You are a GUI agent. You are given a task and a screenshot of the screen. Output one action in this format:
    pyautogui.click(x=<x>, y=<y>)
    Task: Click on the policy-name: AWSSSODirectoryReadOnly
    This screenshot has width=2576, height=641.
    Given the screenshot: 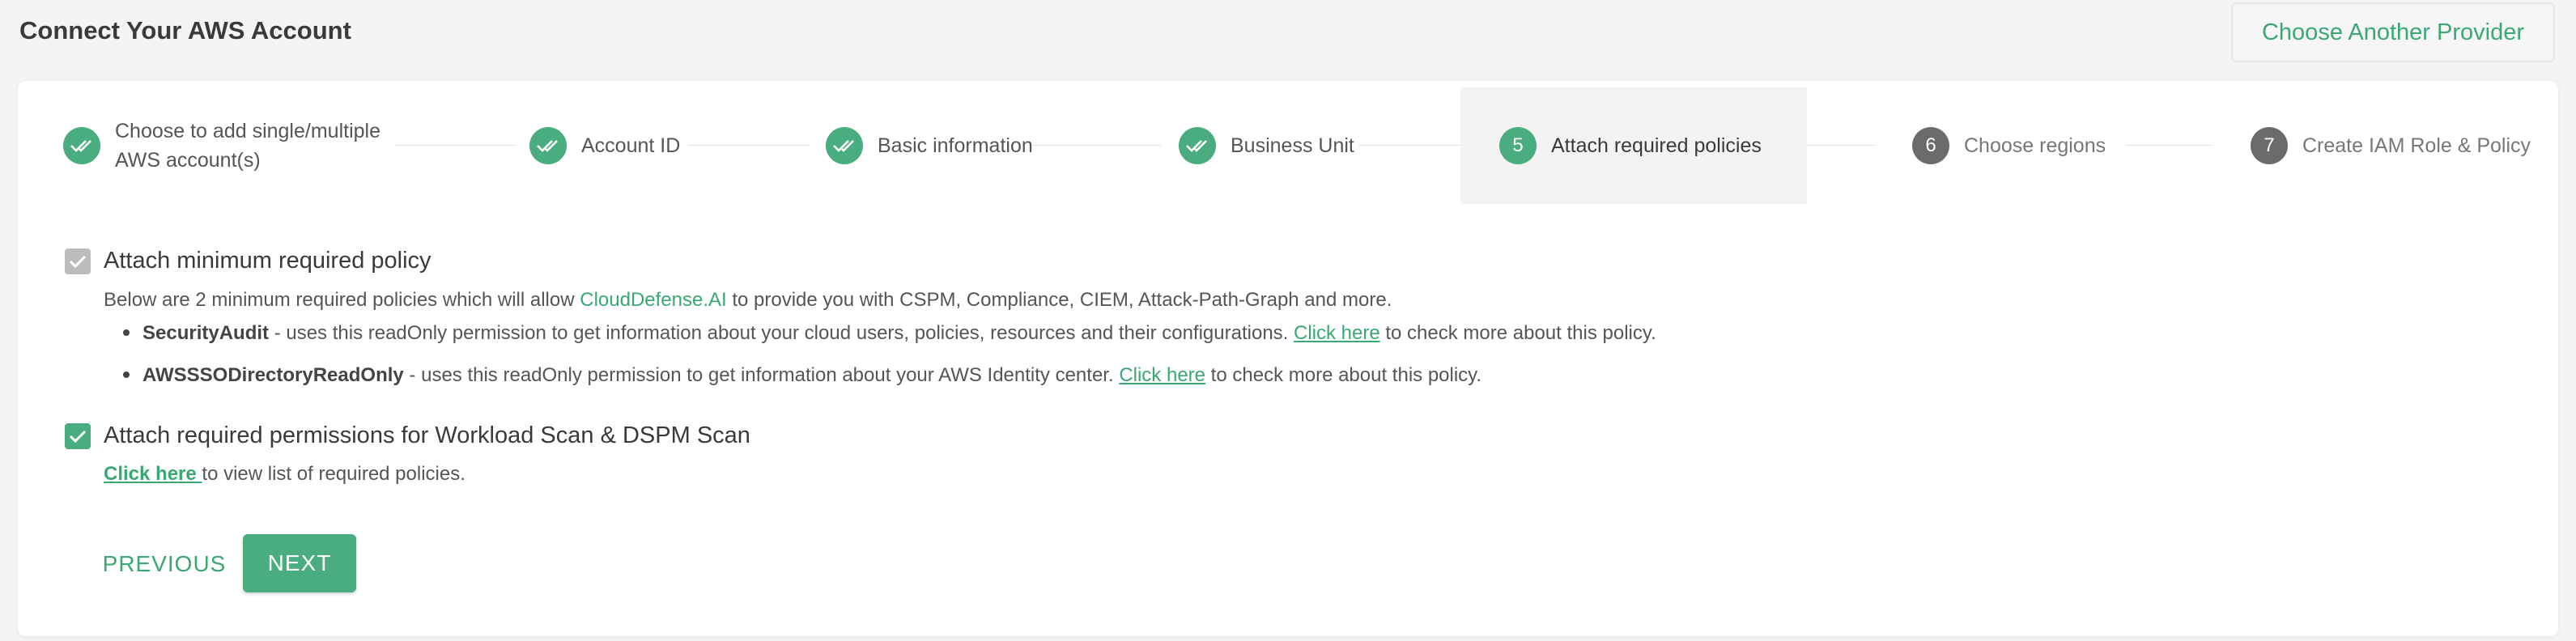 What is the action you would take?
    pyautogui.click(x=273, y=375)
    